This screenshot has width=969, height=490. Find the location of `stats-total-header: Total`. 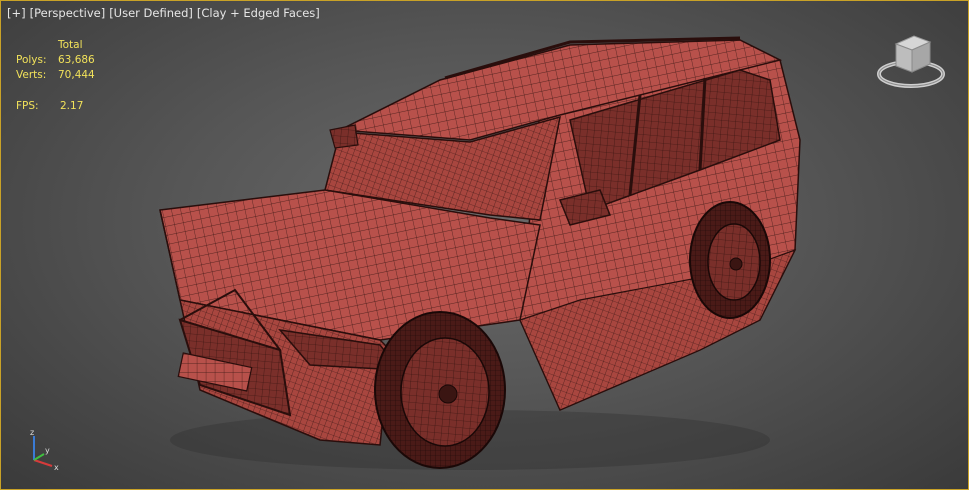

stats-total-header: Total is located at coordinates (70, 45).